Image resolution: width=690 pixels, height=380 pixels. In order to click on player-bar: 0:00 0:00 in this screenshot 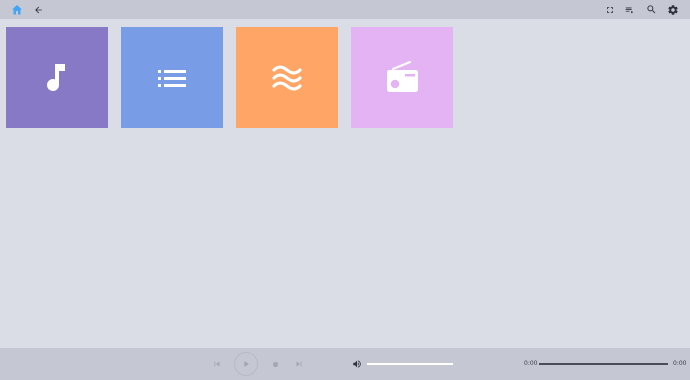, I will do `click(345, 364)`.